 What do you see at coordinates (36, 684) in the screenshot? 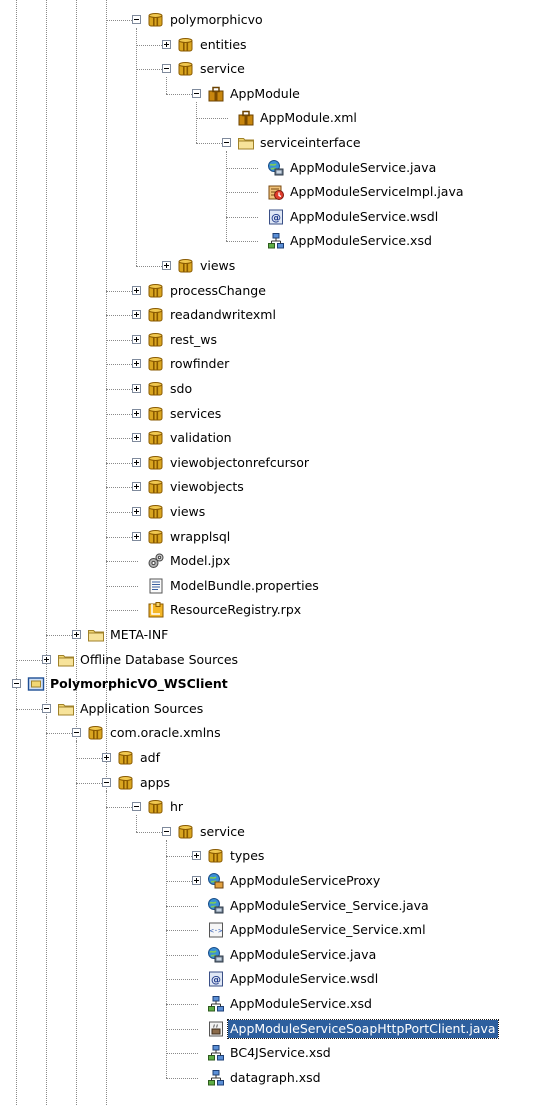
I see `project-icon` at bounding box center [36, 684].